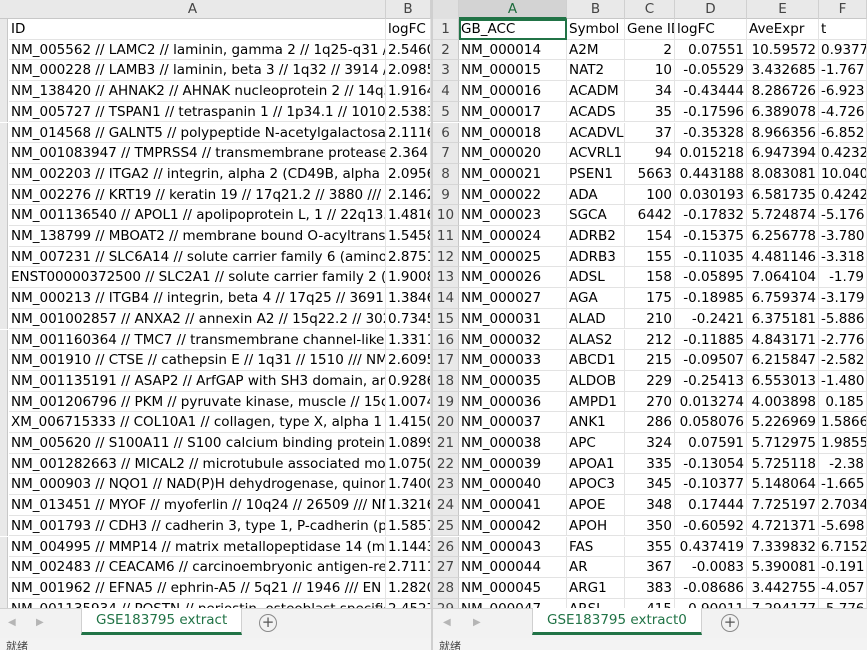 The width and height of the screenshot is (867, 650). Describe the element at coordinates (783, 278) in the screenshot. I see `table-cell: 7.064104` at that location.